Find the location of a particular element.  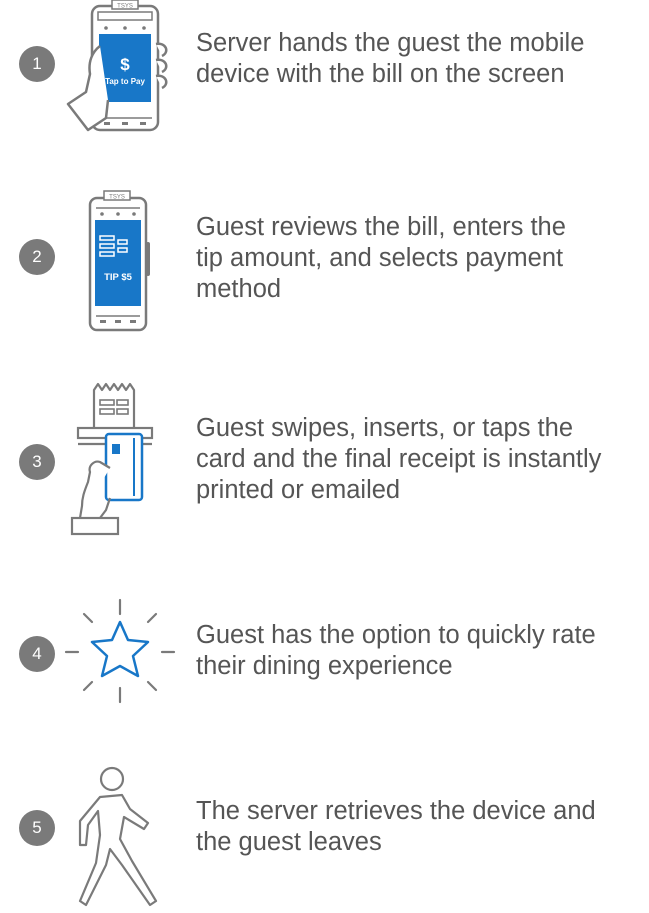

step-text-line: device with the bill on the screen is located at coordinates (380, 74).